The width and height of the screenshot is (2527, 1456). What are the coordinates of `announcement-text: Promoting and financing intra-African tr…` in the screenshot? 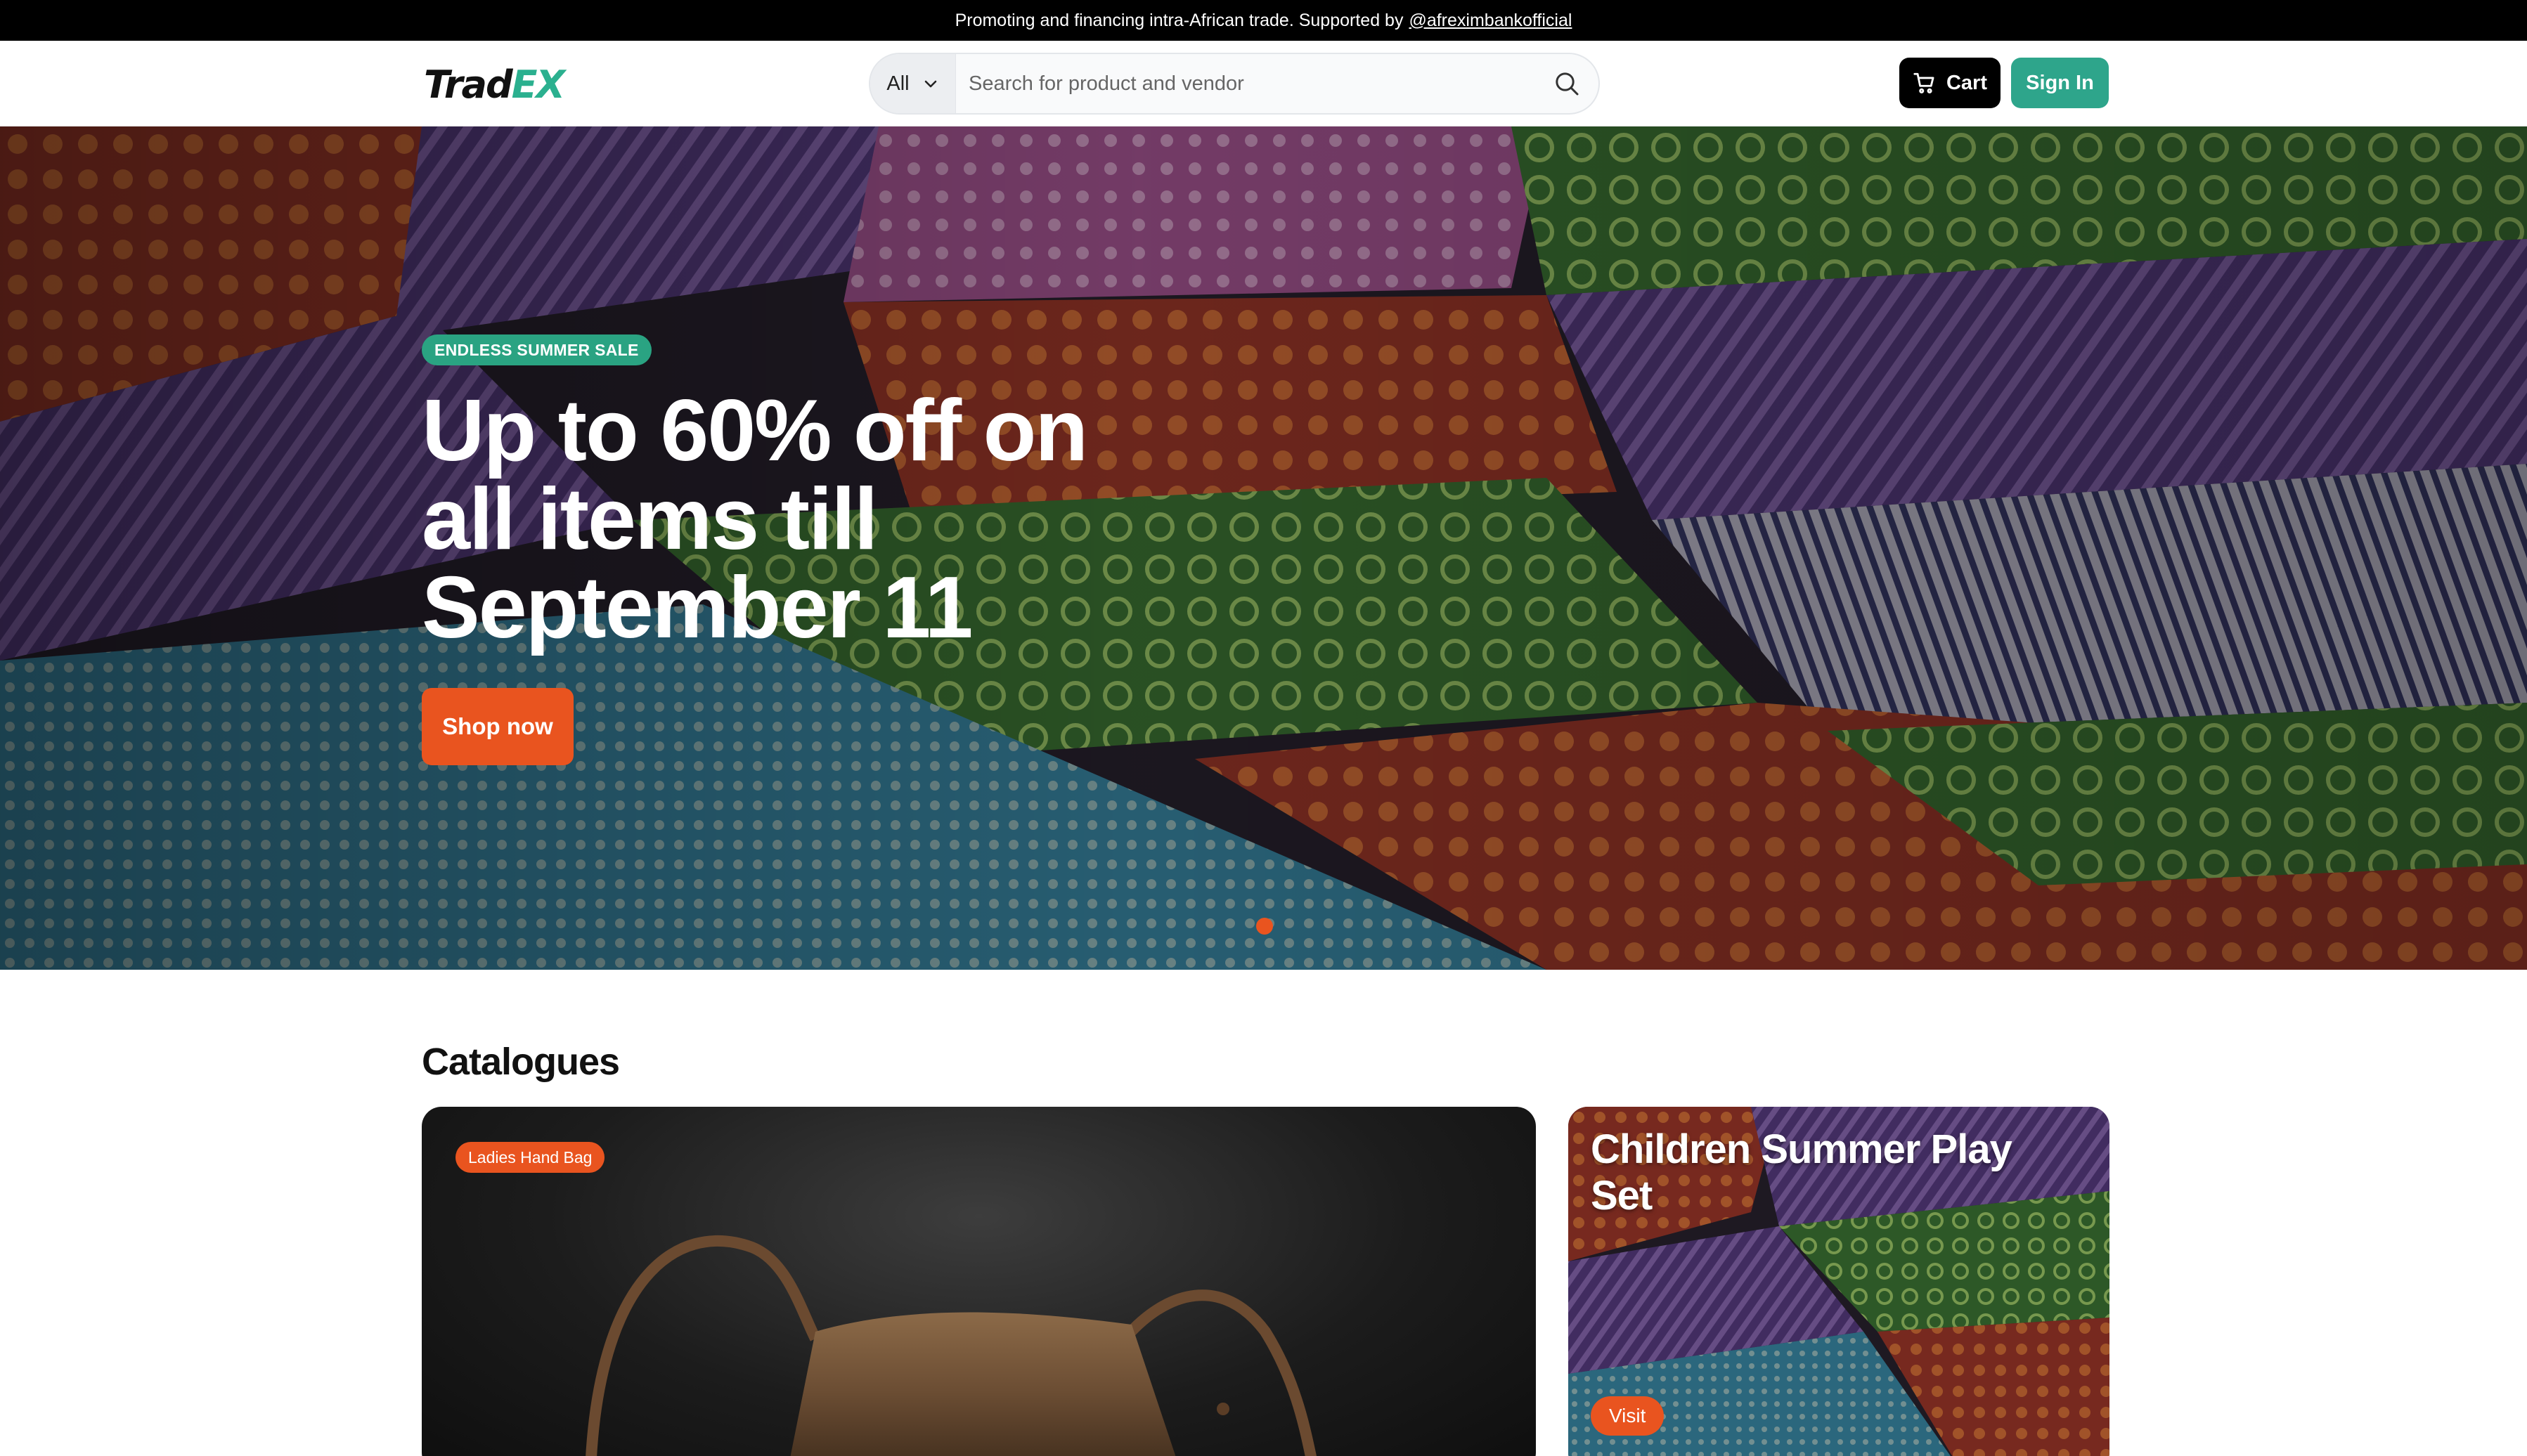 It's located at (1179, 20).